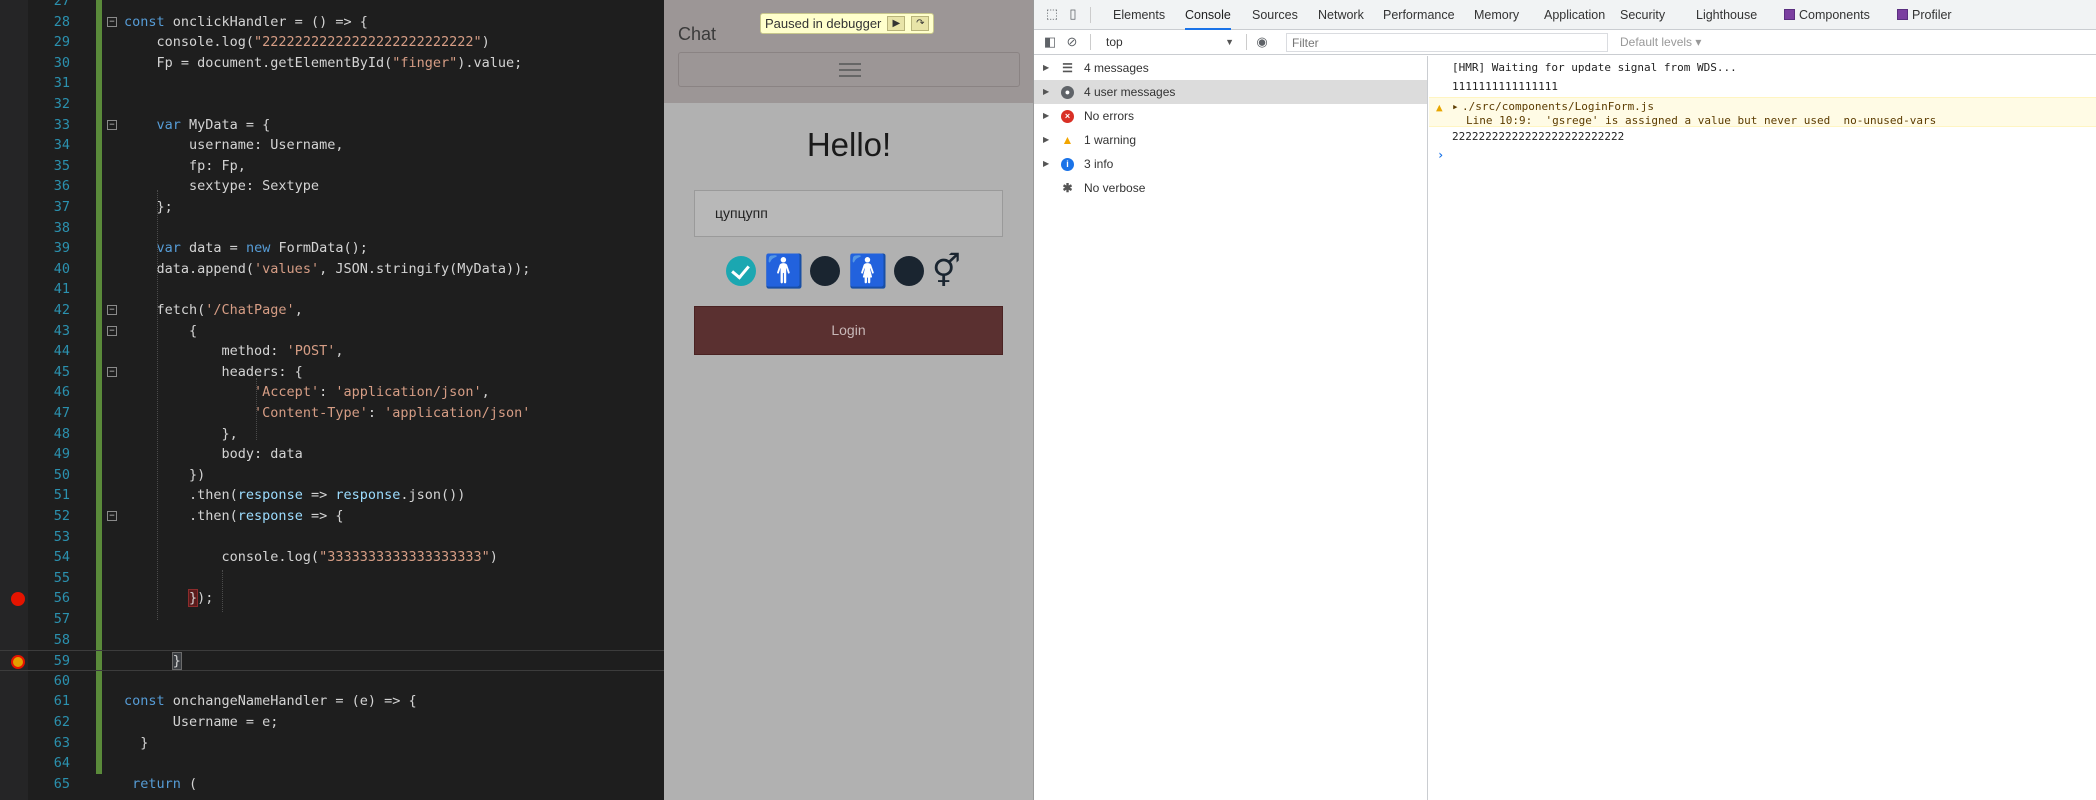 This screenshot has width=2096, height=800. Describe the element at coordinates (1558, 106) in the screenshot. I see `warning-file-link: ./src/components/LoginForm.js` at that location.